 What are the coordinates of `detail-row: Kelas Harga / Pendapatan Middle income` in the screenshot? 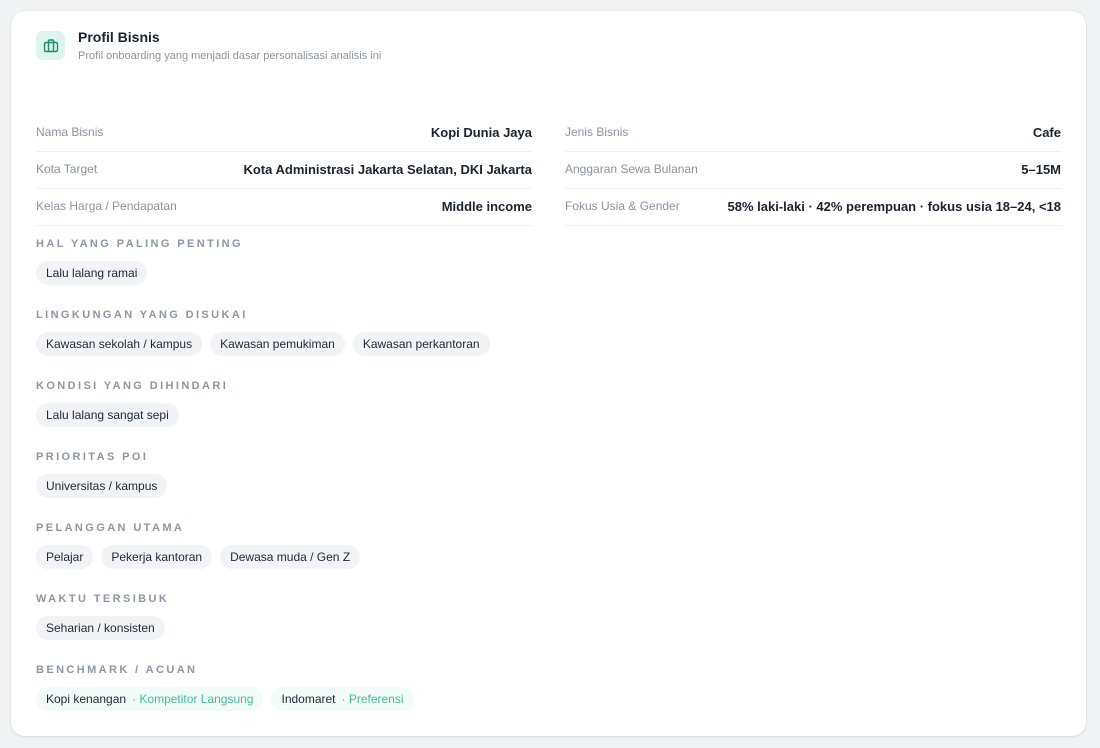 It's located at (284, 207).